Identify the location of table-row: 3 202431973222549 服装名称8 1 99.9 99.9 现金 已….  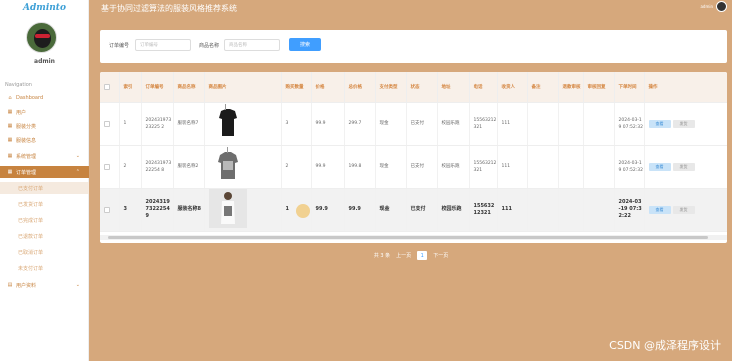
(413, 210).